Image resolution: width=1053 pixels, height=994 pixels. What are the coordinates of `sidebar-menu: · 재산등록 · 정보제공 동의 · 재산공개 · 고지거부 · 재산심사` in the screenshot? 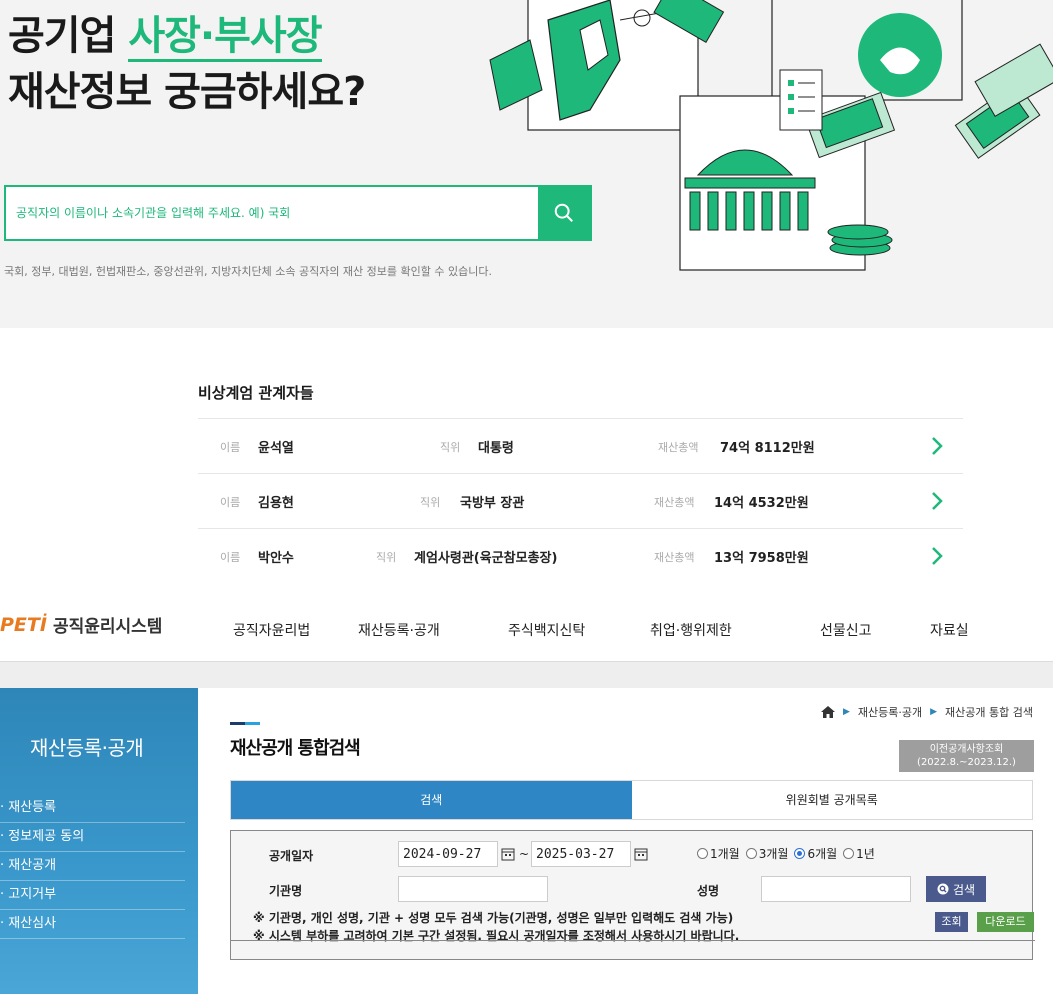 It's located at (92, 866).